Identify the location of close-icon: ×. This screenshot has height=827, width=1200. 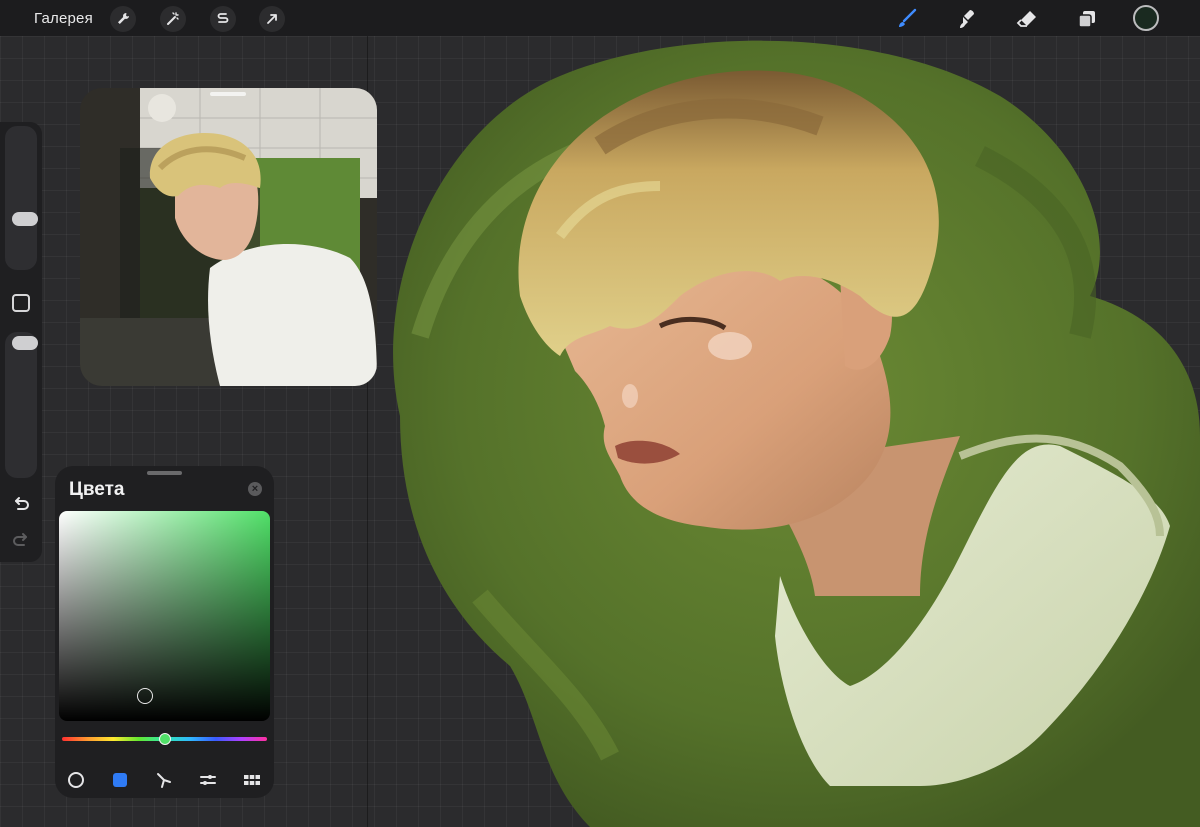
(255, 489).